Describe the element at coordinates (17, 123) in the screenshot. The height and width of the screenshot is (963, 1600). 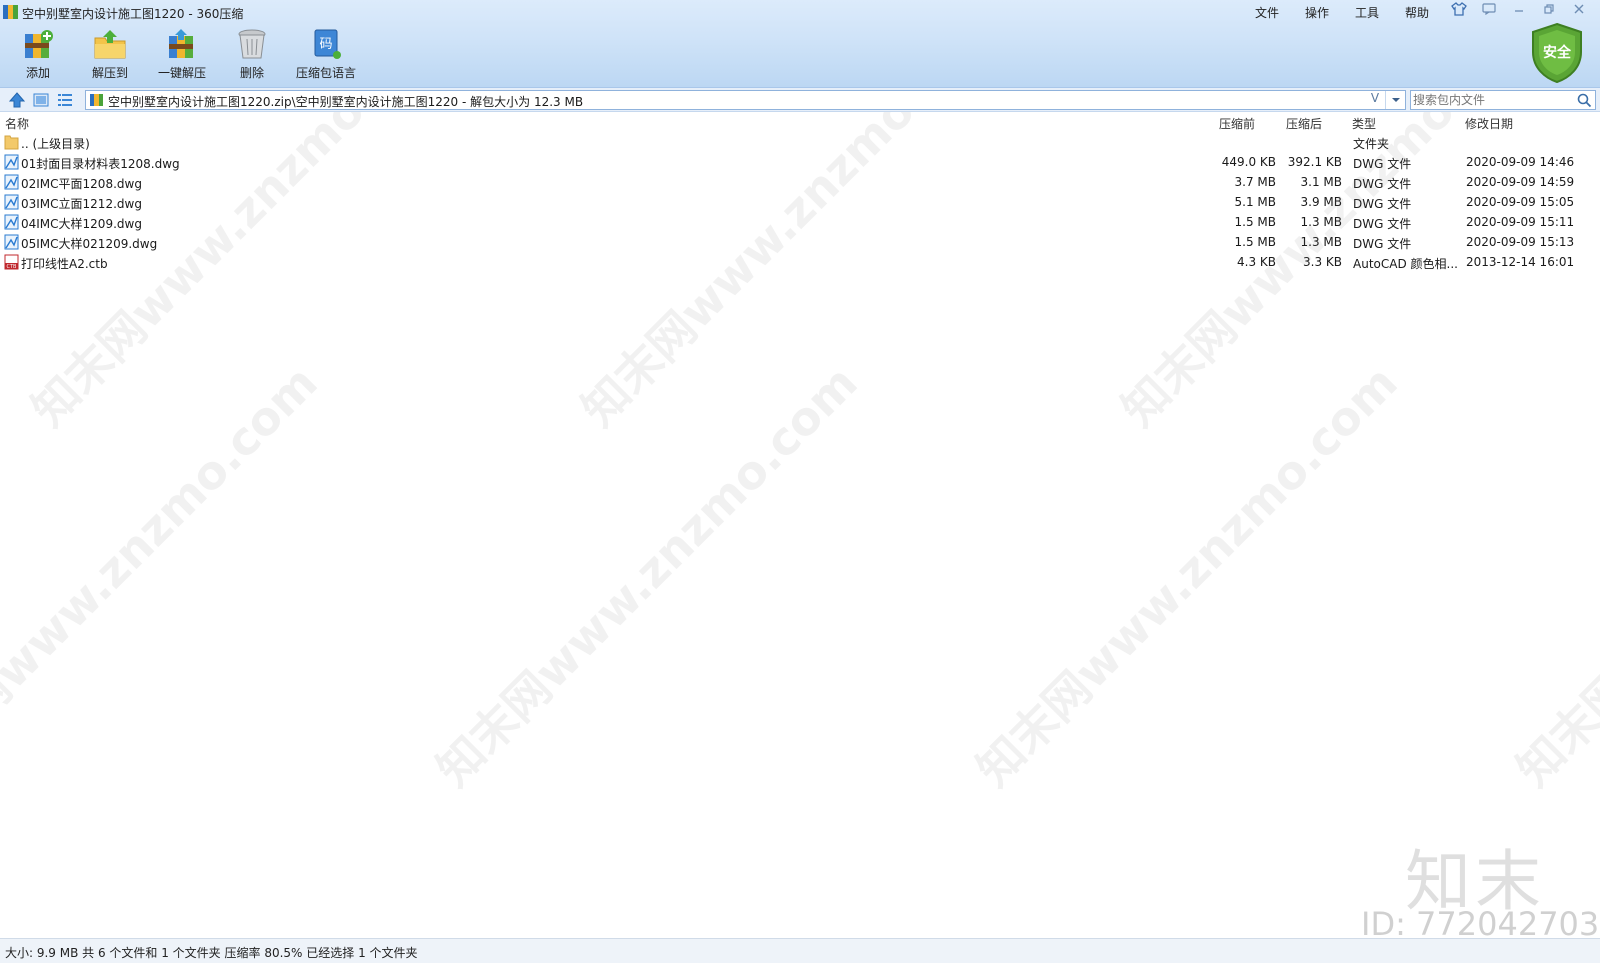
I see `column-name: 名称` at that location.